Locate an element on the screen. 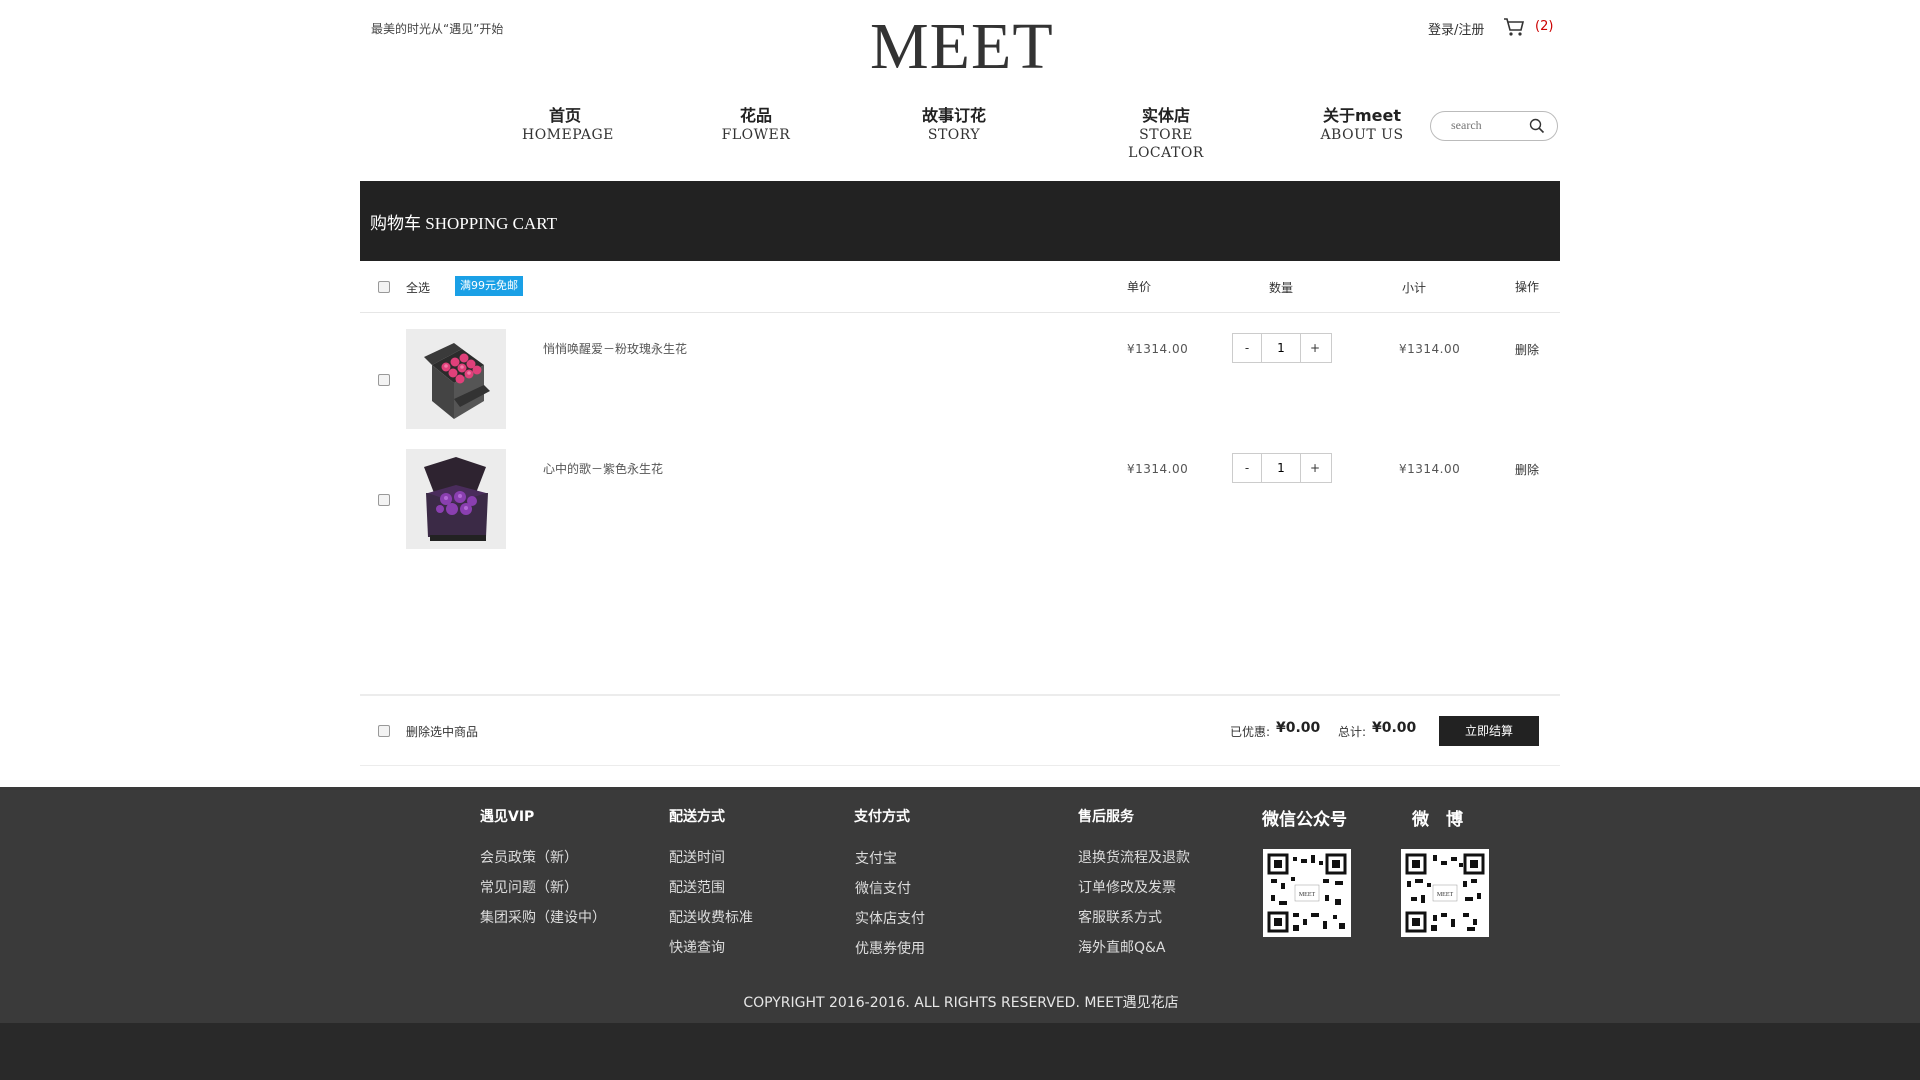  discount-value: ¥0.00 is located at coordinates (1298, 728).